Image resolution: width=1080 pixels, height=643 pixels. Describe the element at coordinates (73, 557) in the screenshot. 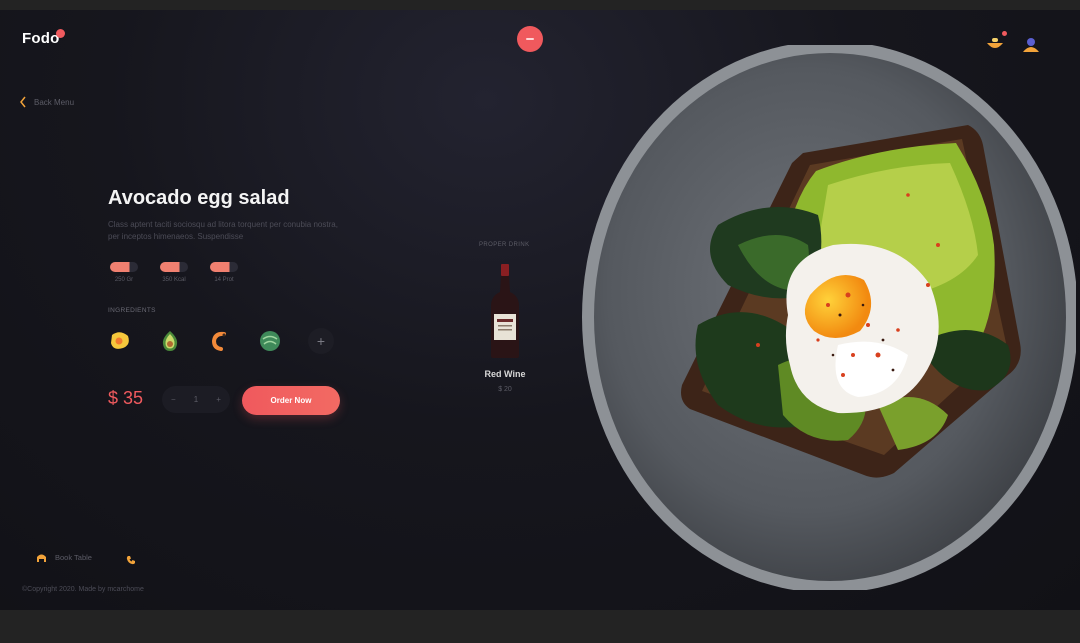

I see `book-table-label: Book Table` at that location.